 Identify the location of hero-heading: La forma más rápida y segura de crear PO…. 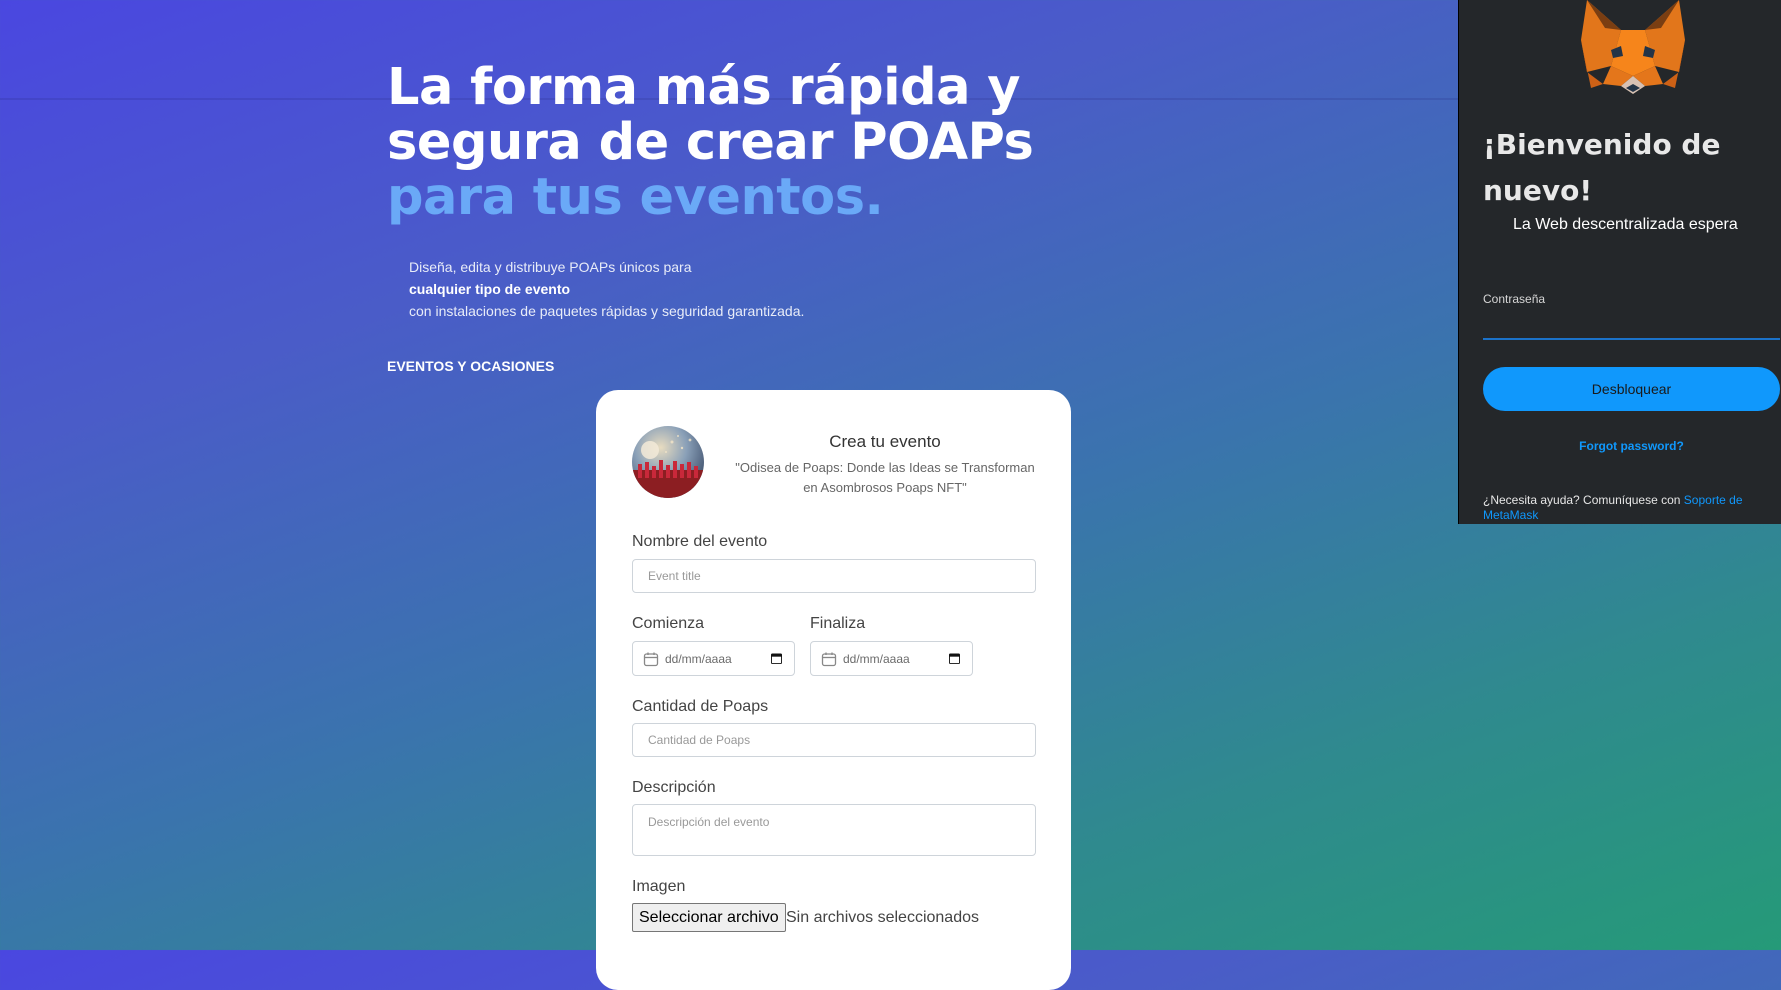
(710, 142).